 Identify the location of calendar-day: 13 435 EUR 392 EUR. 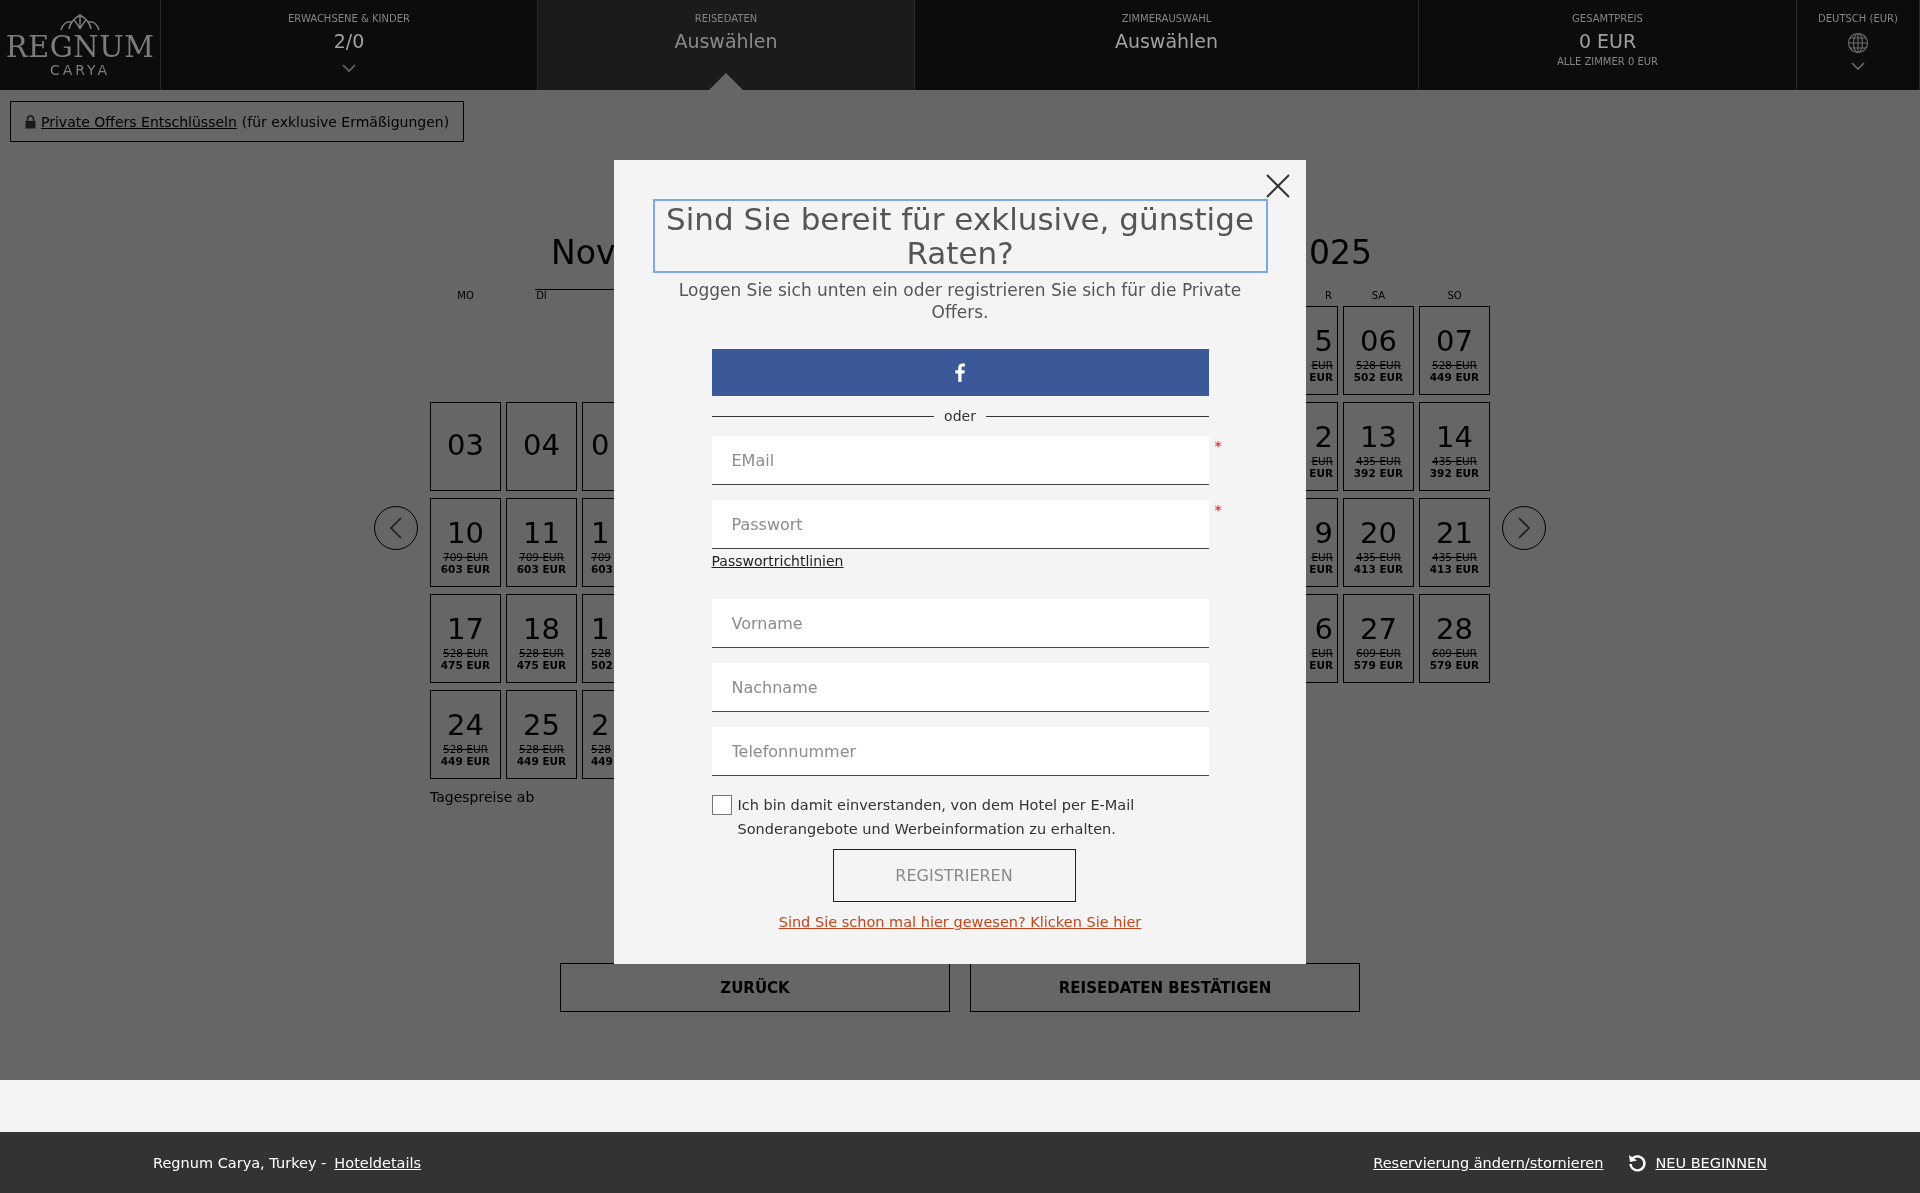
(1378, 446).